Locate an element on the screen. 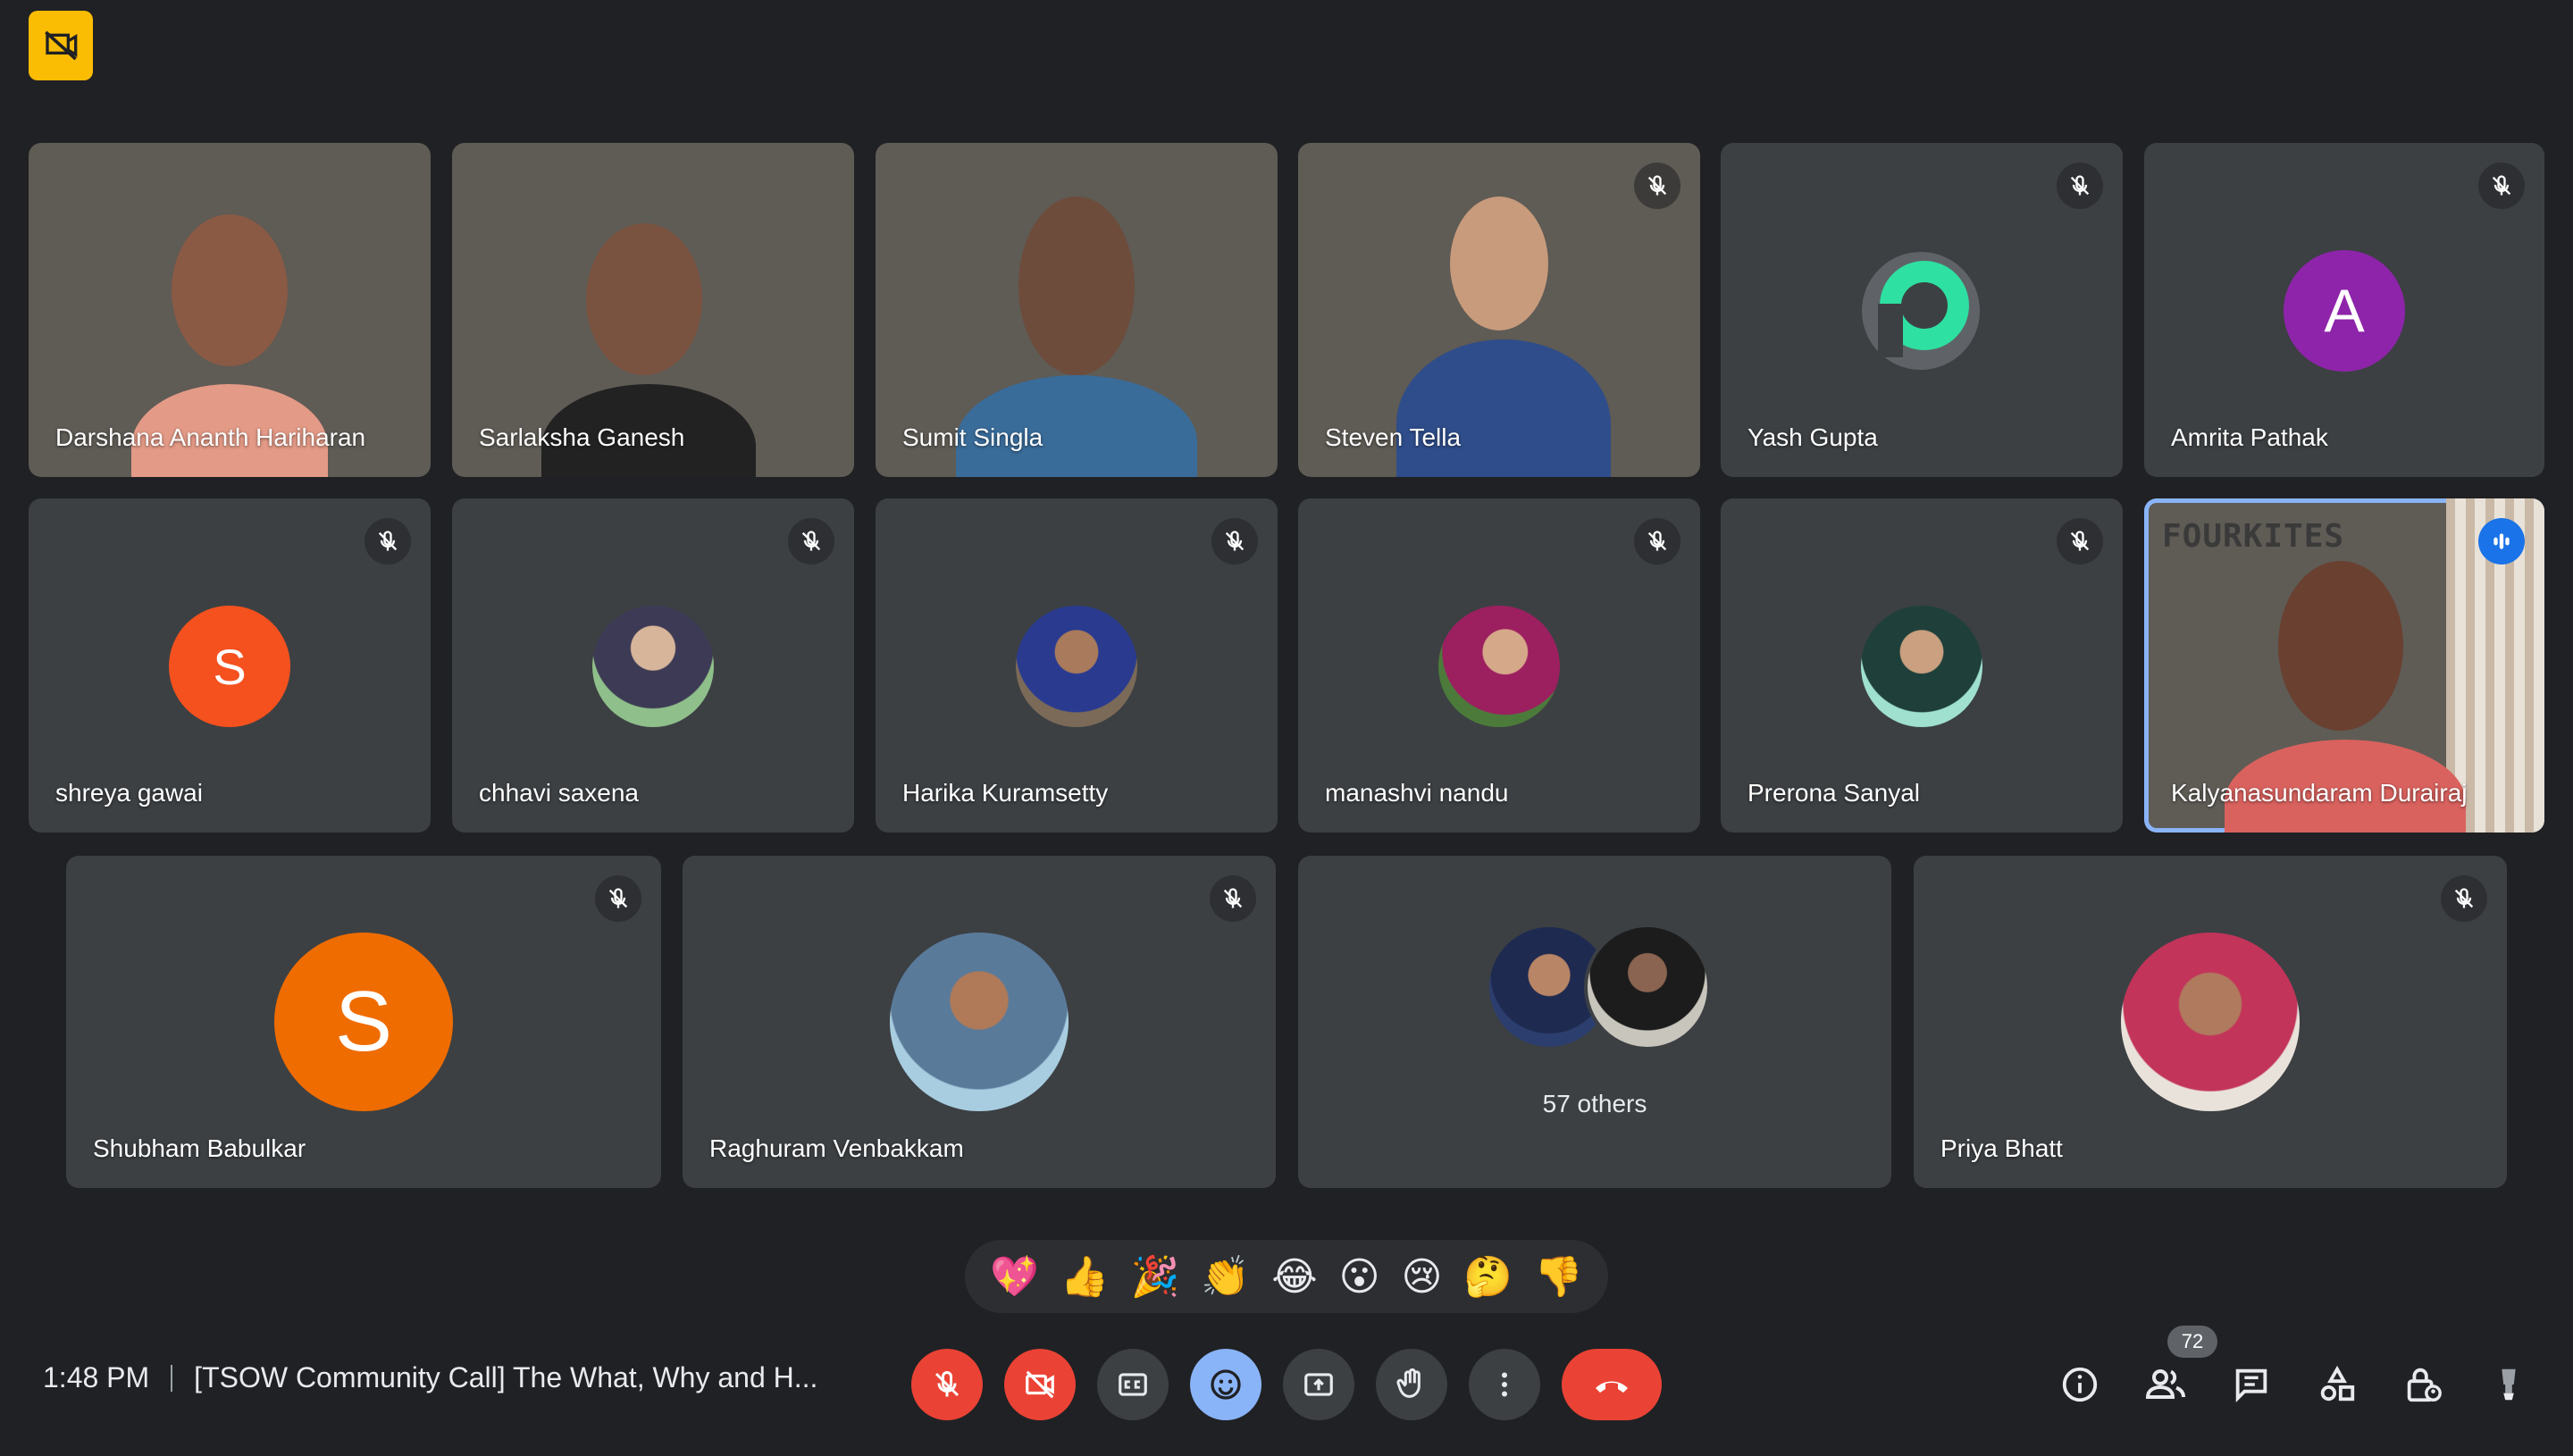 The width and height of the screenshot is (2573, 1456). camera-off-icon is located at coordinates (1040, 1384).